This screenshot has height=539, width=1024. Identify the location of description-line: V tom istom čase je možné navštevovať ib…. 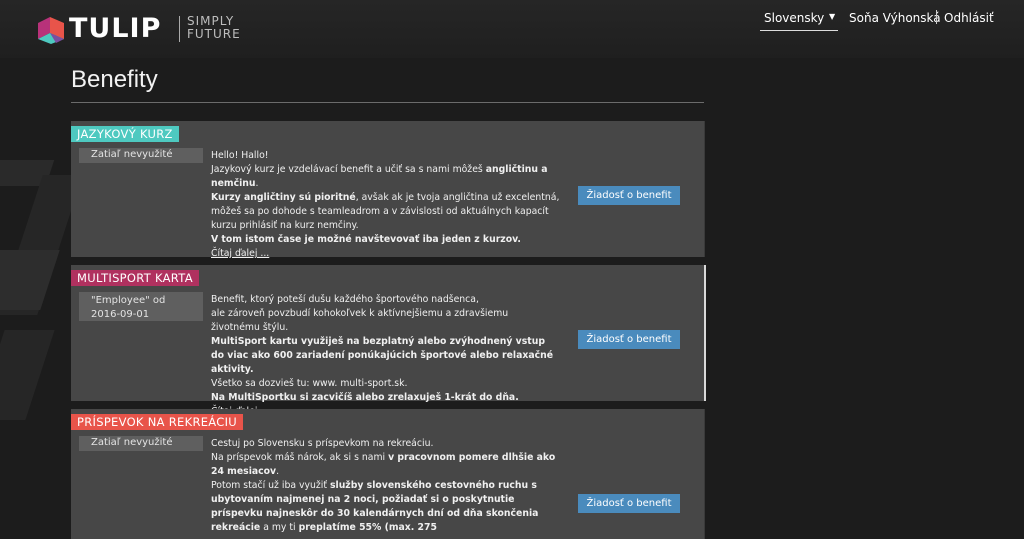
(386, 240).